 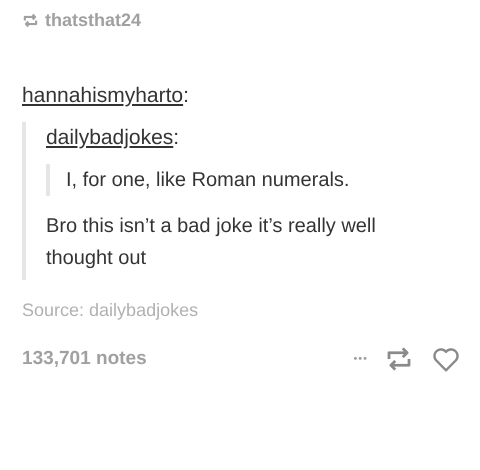 I want to click on quote-text: I, for one, like Roman numerals., so click(x=208, y=180).